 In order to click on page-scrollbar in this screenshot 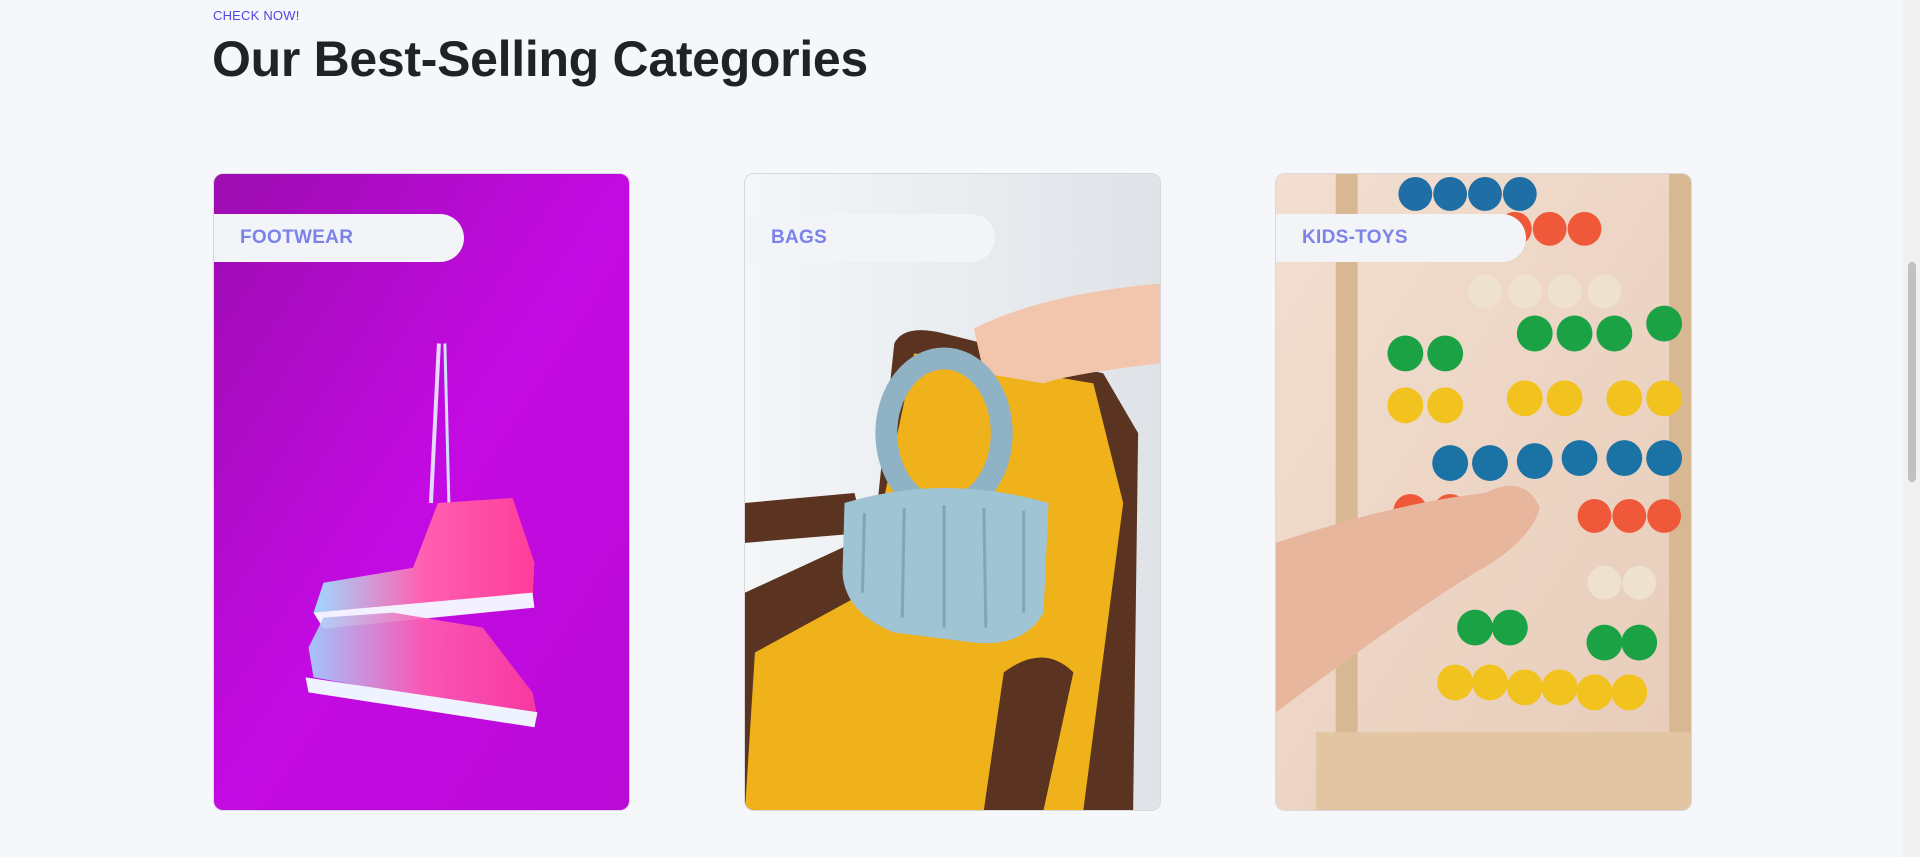, I will do `click(1911, 428)`.